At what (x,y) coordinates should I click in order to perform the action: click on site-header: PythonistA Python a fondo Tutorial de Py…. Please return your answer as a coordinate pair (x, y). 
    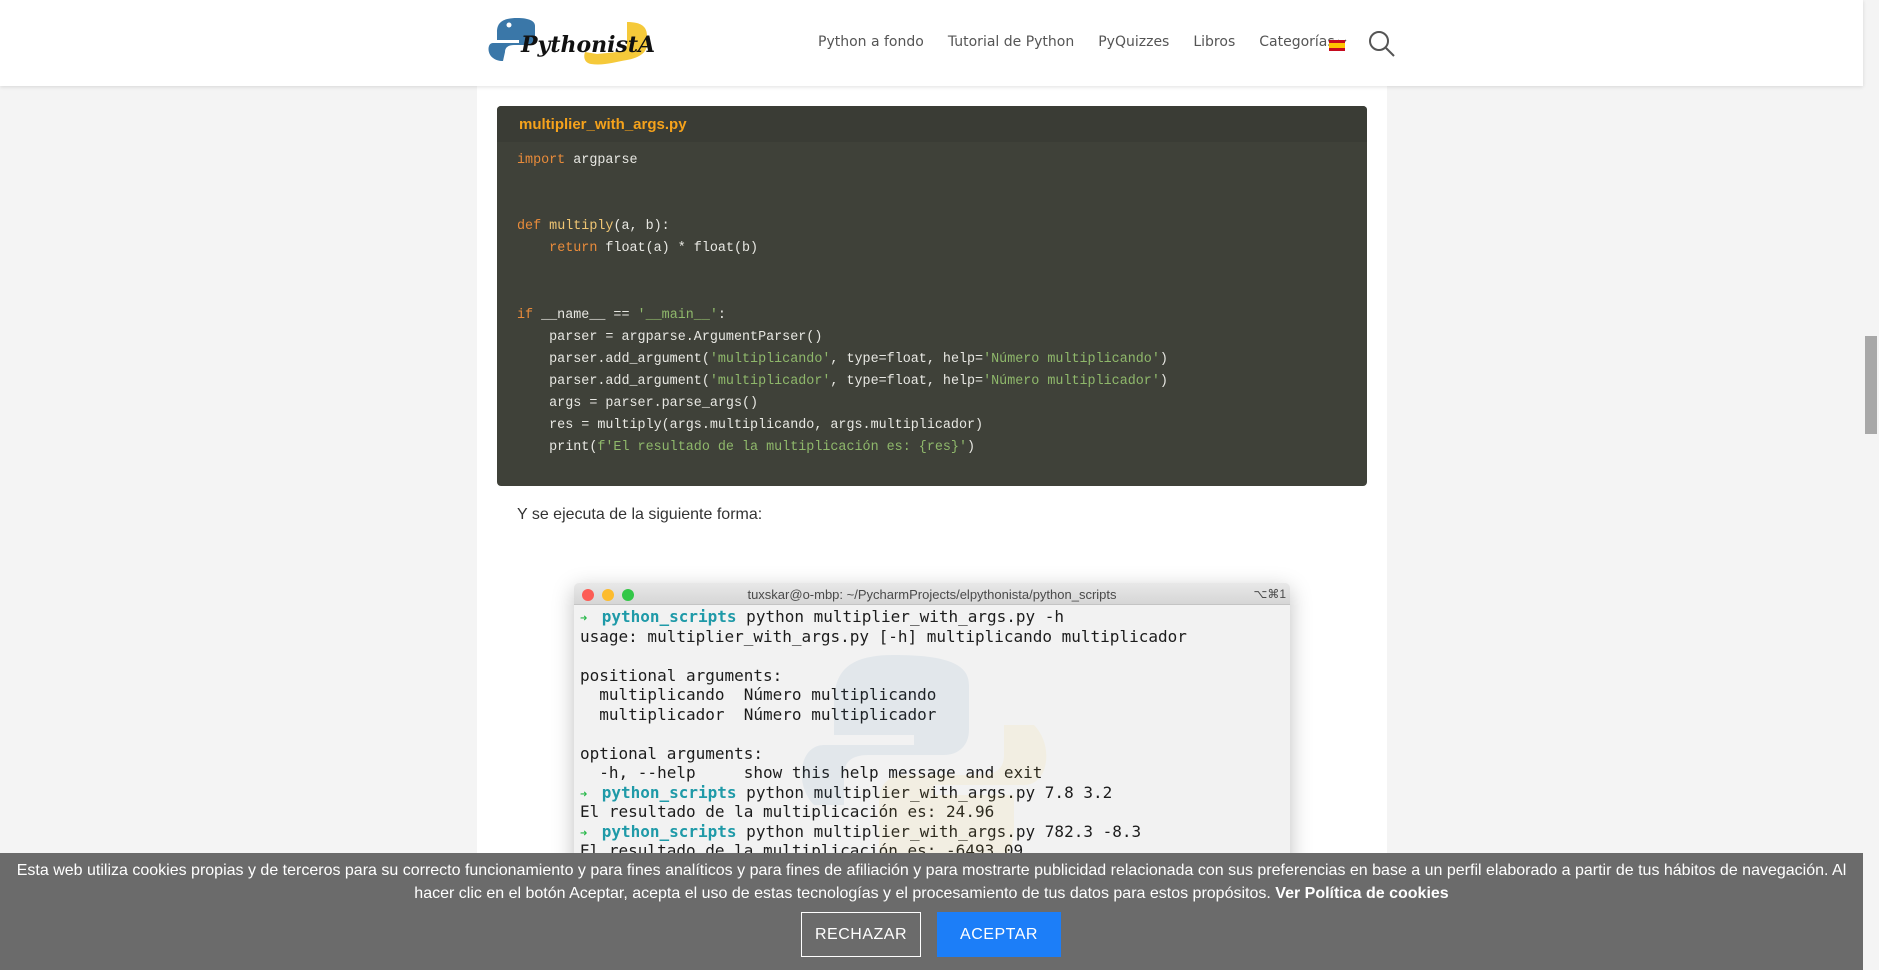
    Looking at the image, I should click on (931, 43).